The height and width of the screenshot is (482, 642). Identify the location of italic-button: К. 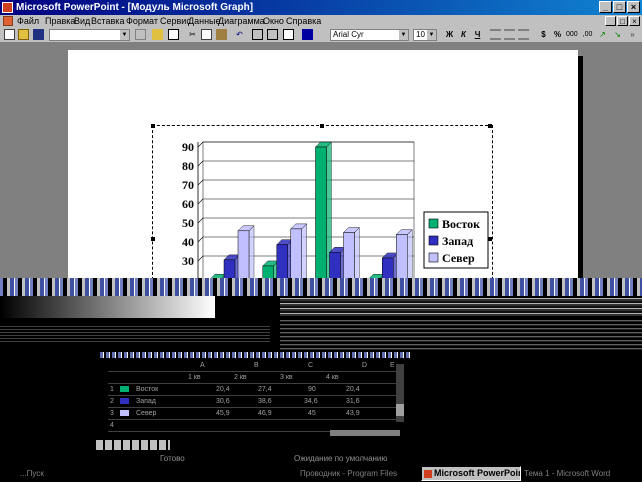
(463, 34).